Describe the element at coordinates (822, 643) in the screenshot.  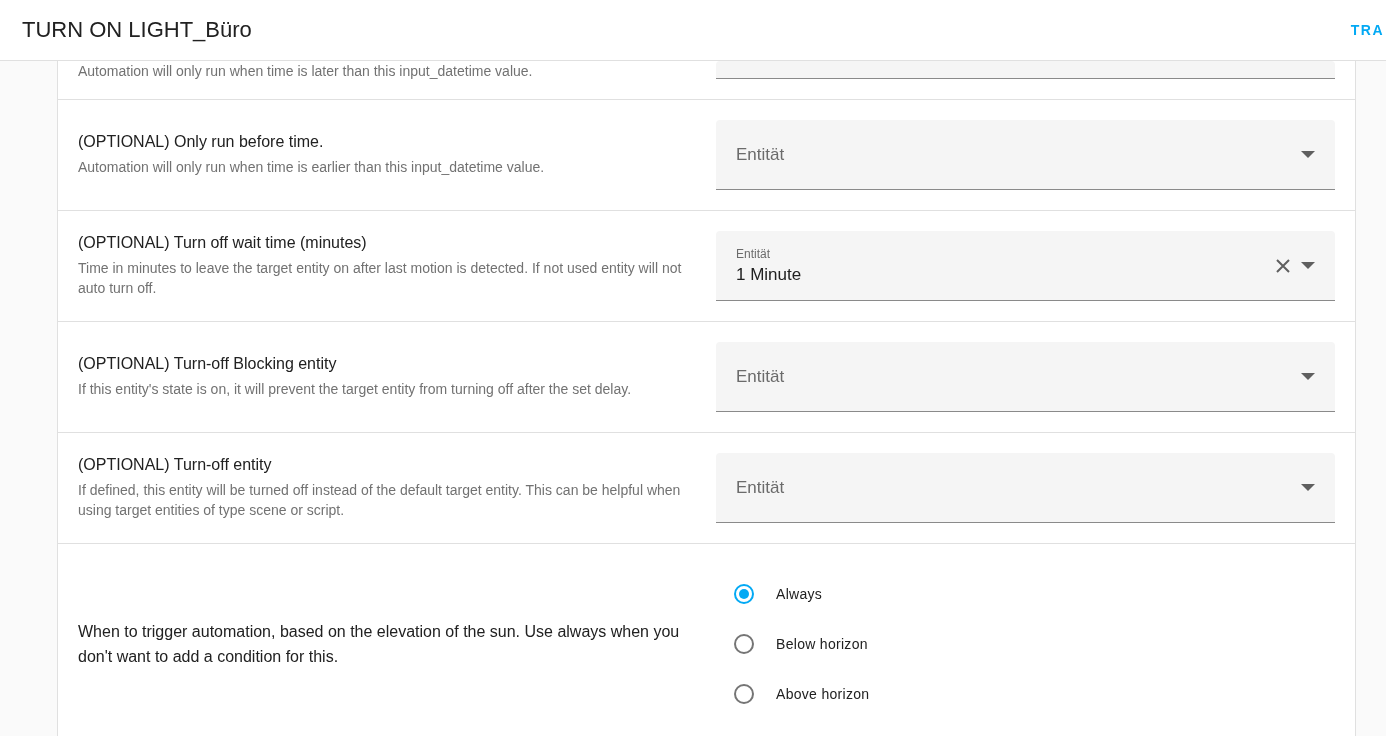
I see `radio-label: Below horizon` at that location.